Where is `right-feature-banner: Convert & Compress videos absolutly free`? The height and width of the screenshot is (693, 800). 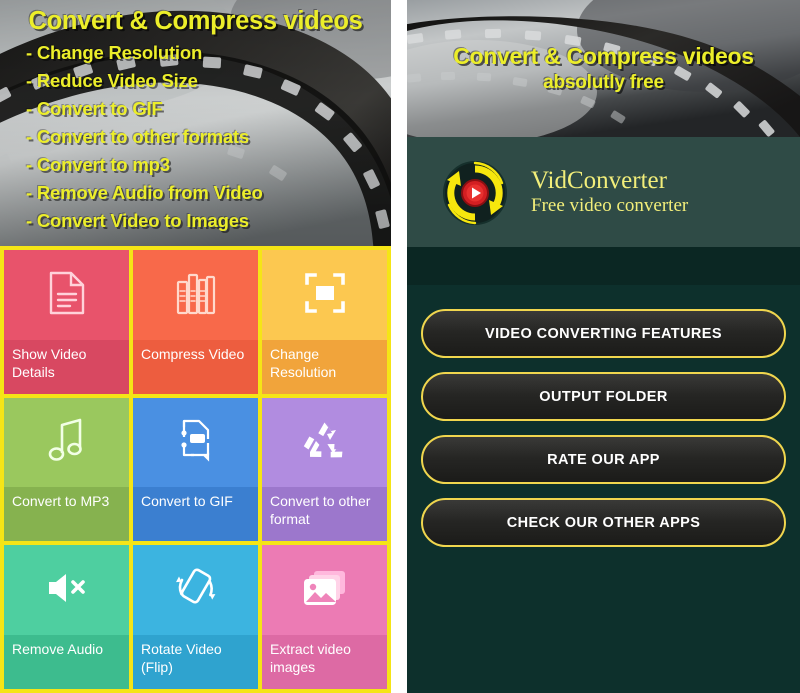
right-feature-banner: Convert & Compress videos absolutly free is located at coordinates (603, 68).